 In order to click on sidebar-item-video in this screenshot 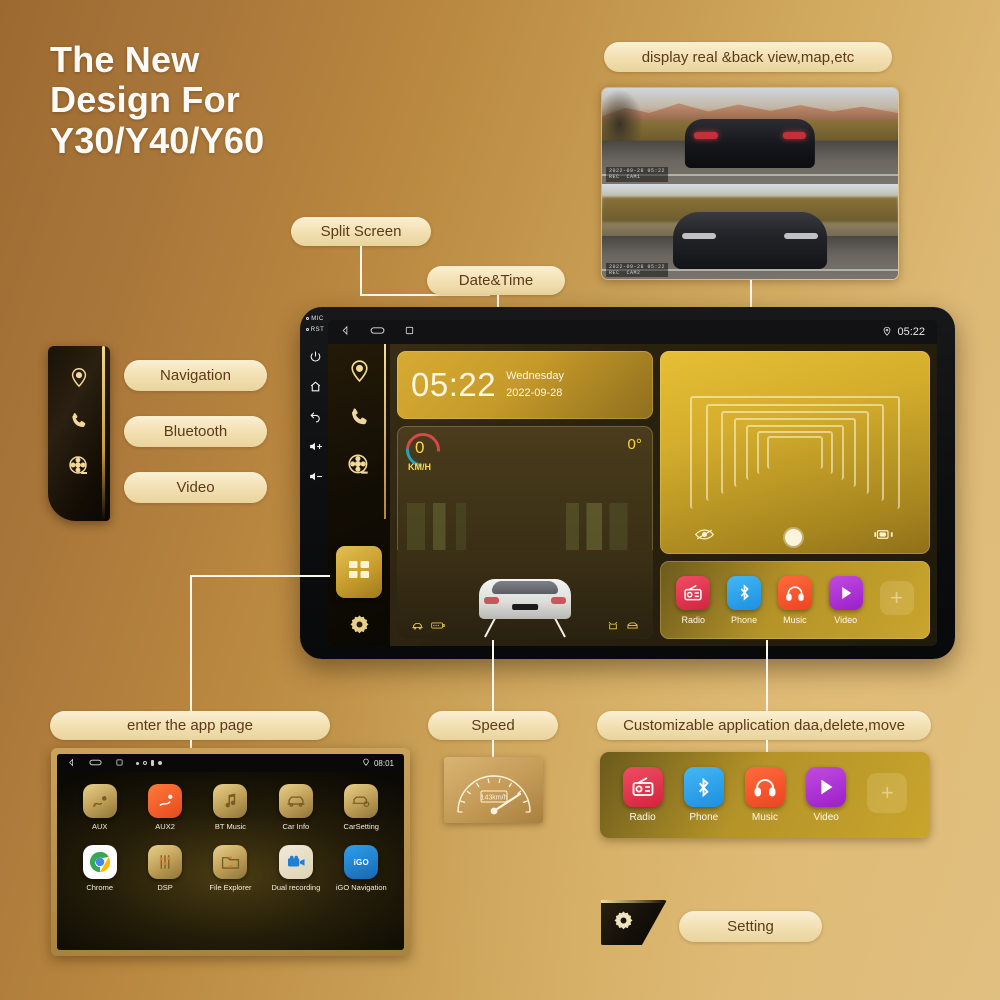, I will do `click(359, 465)`.